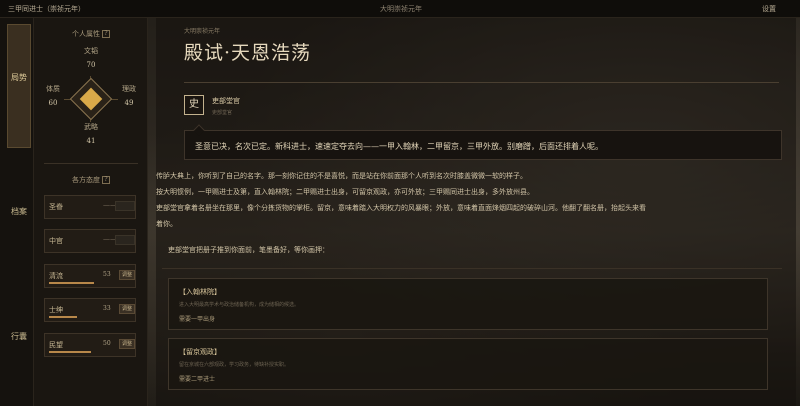 The width and height of the screenshot is (800, 406). I want to click on choice-option-liujing: 【留京观政】 留在京城在六部观政，学习政务，待缺补授实职。 需要二甲进士, so click(468, 364).